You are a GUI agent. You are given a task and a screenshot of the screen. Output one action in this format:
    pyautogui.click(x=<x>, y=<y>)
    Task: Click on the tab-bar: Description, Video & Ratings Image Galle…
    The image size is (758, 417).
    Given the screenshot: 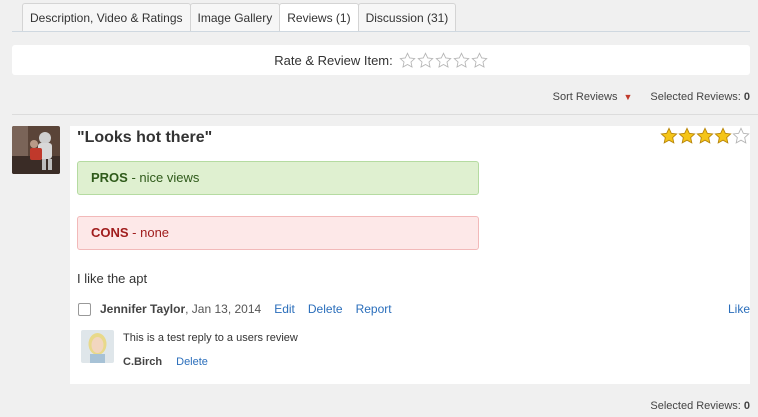 What is the action you would take?
    pyautogui.click(x=239, y=17)
    